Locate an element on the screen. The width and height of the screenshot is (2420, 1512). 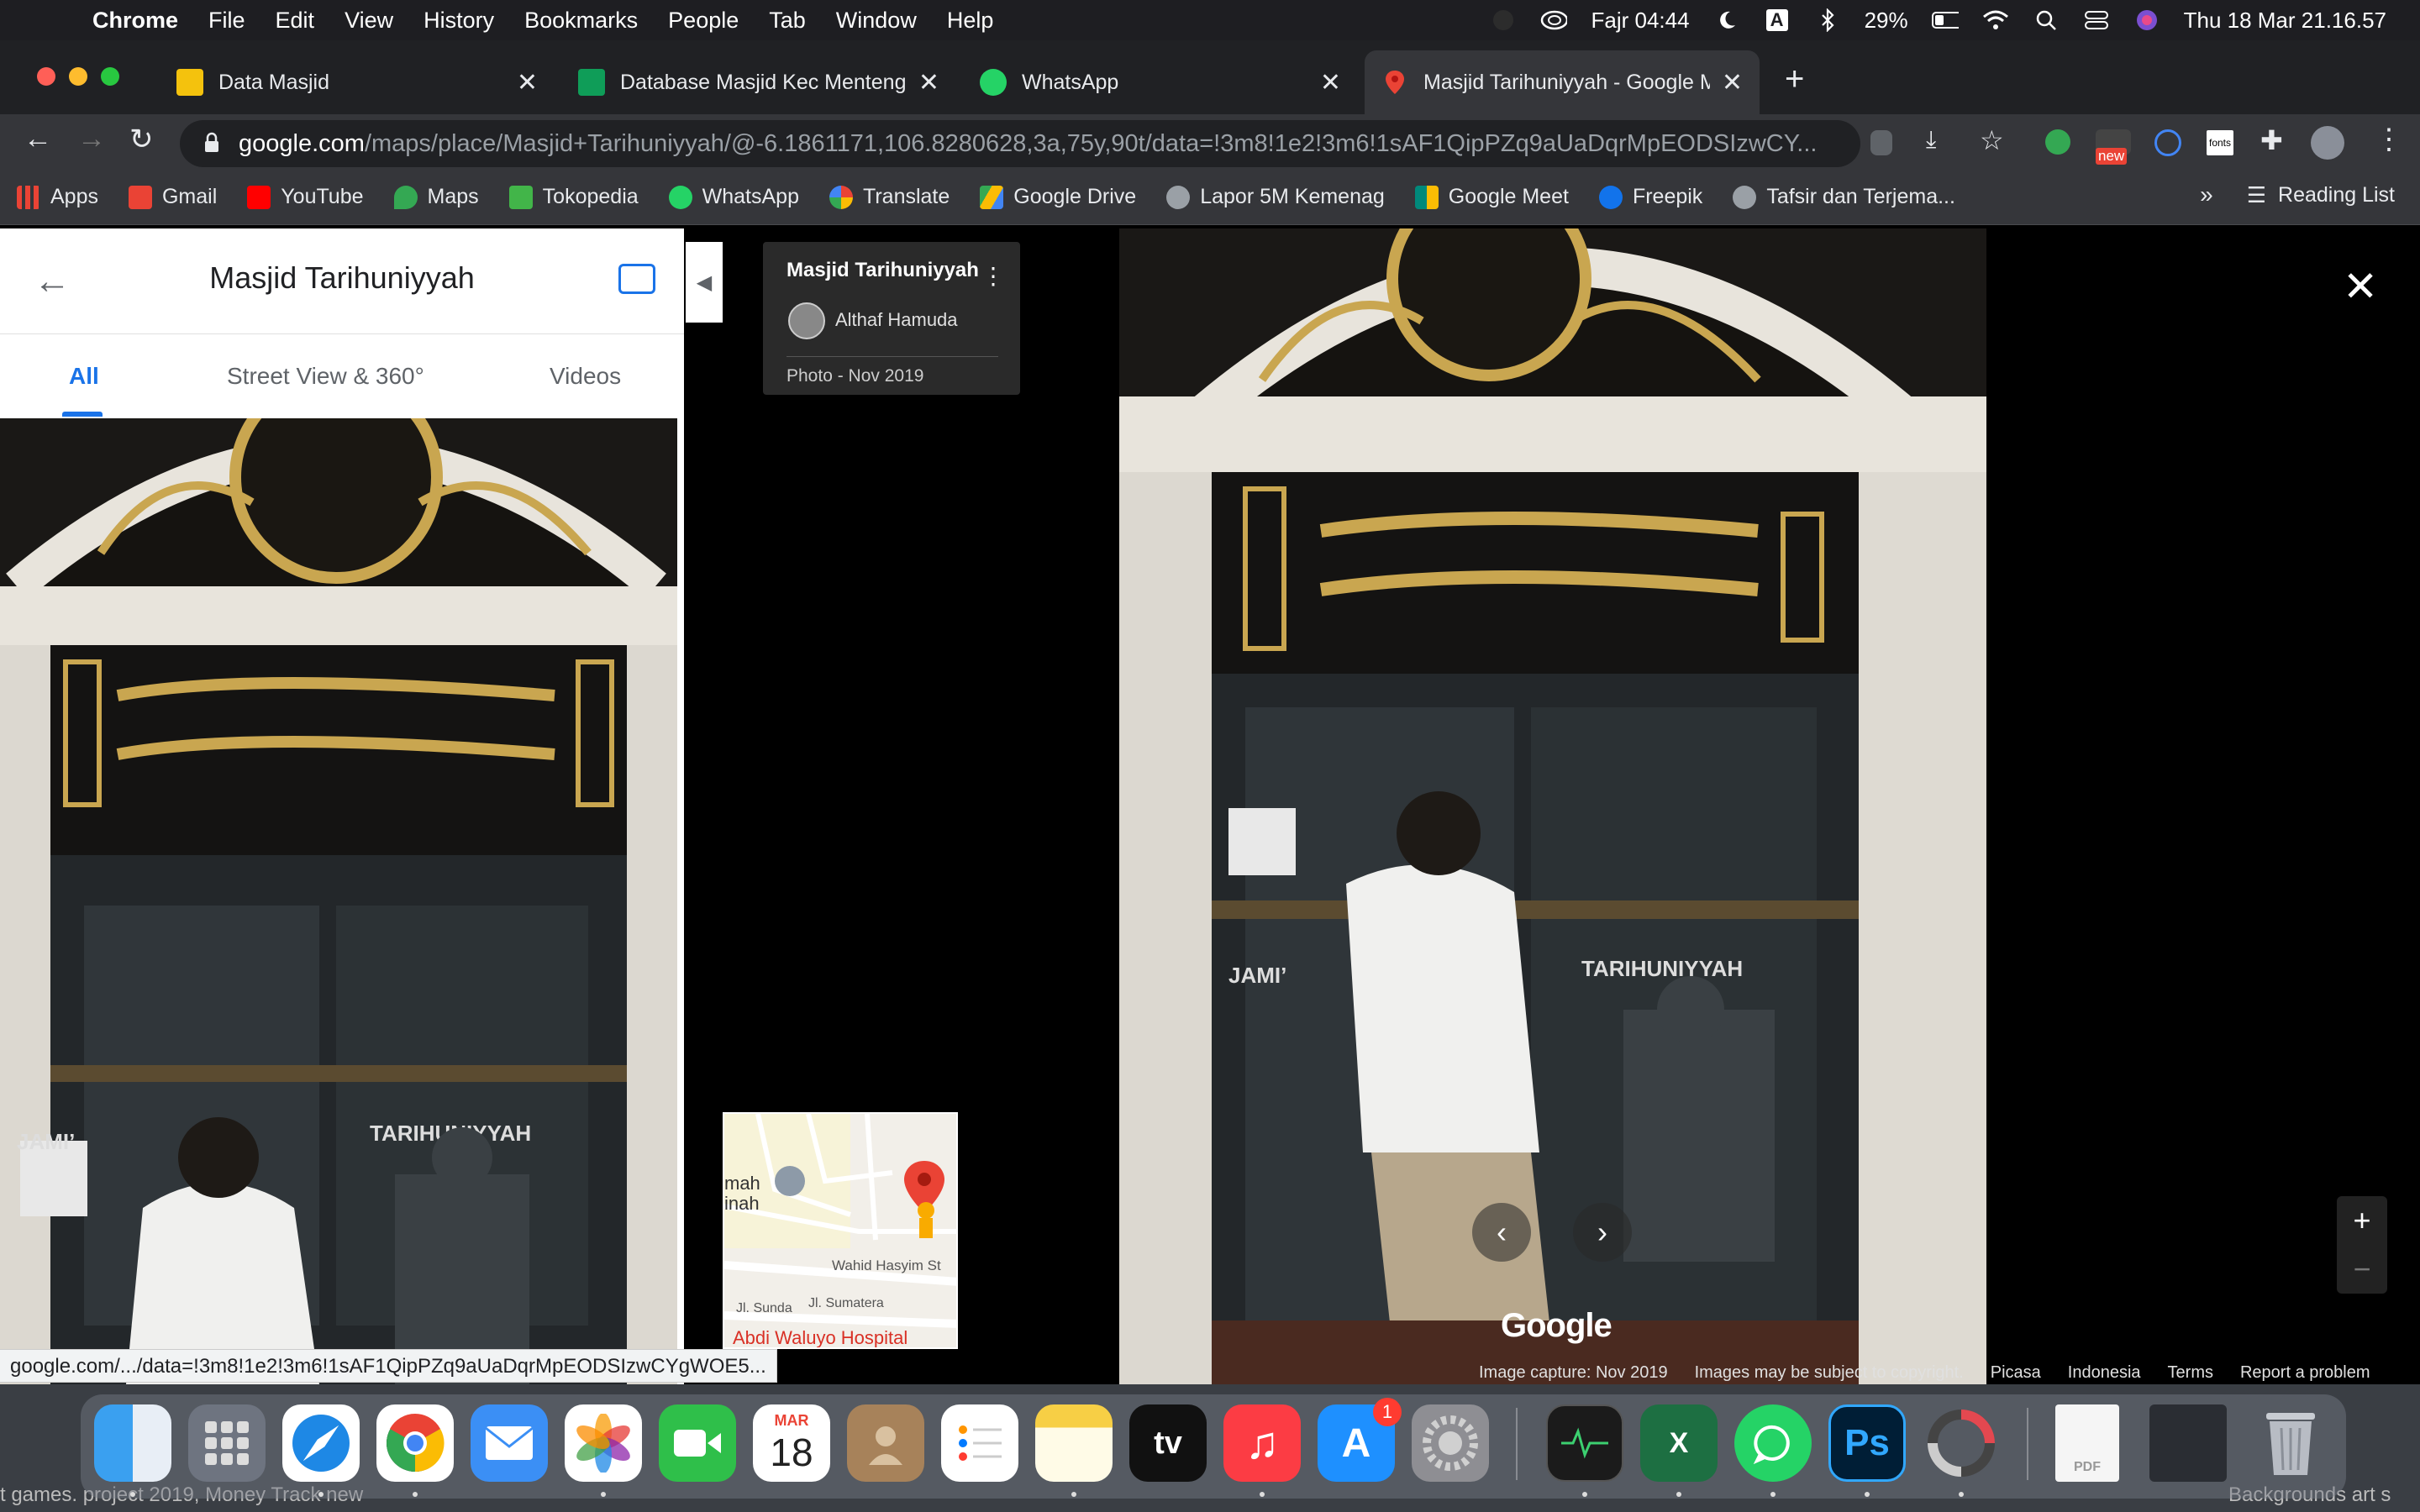
menu-file: File is located at coordinates (226, 21).